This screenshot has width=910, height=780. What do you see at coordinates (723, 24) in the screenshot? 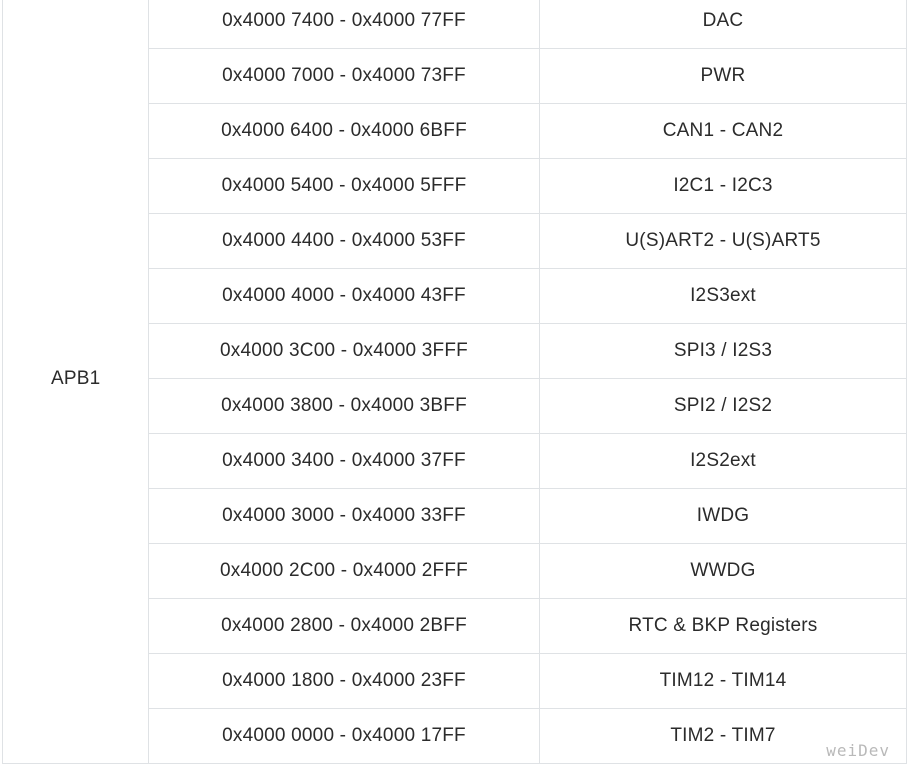
I see `peripheral-cell: DAC` at bounding box center [723, 24].